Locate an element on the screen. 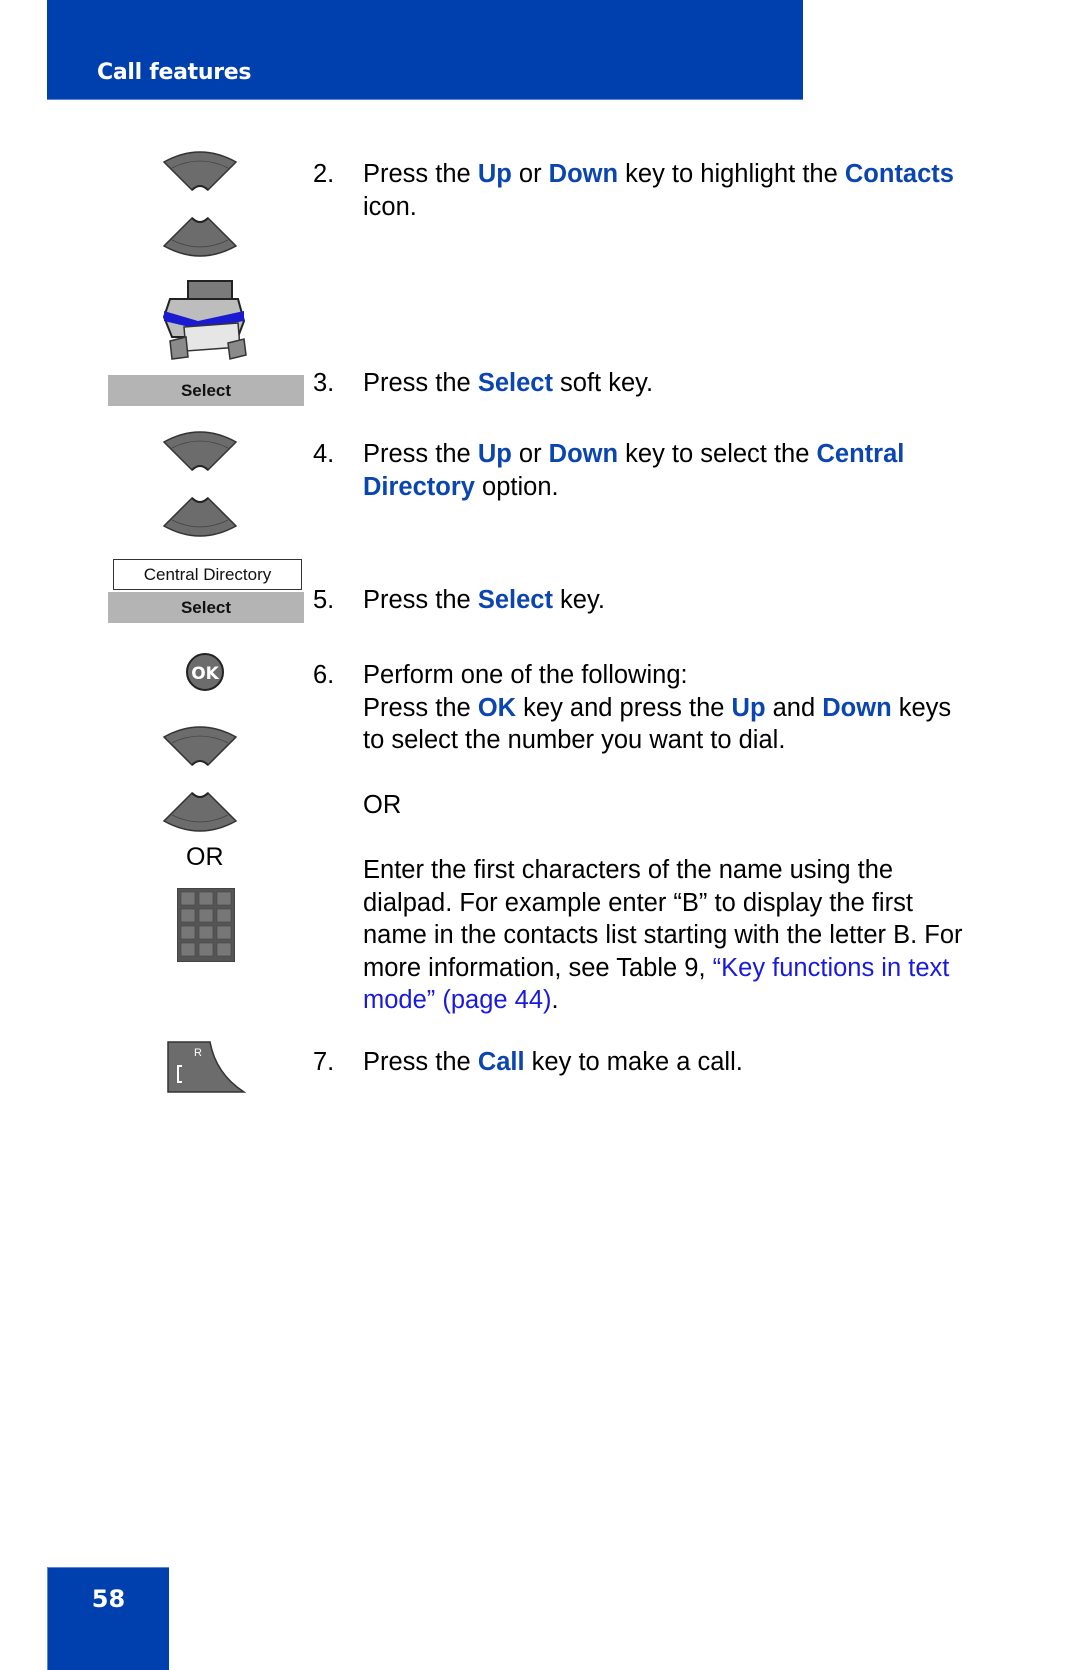 The image size is (1080, 1670). ok-key-ref: OK is located at coordinates (497, 707).